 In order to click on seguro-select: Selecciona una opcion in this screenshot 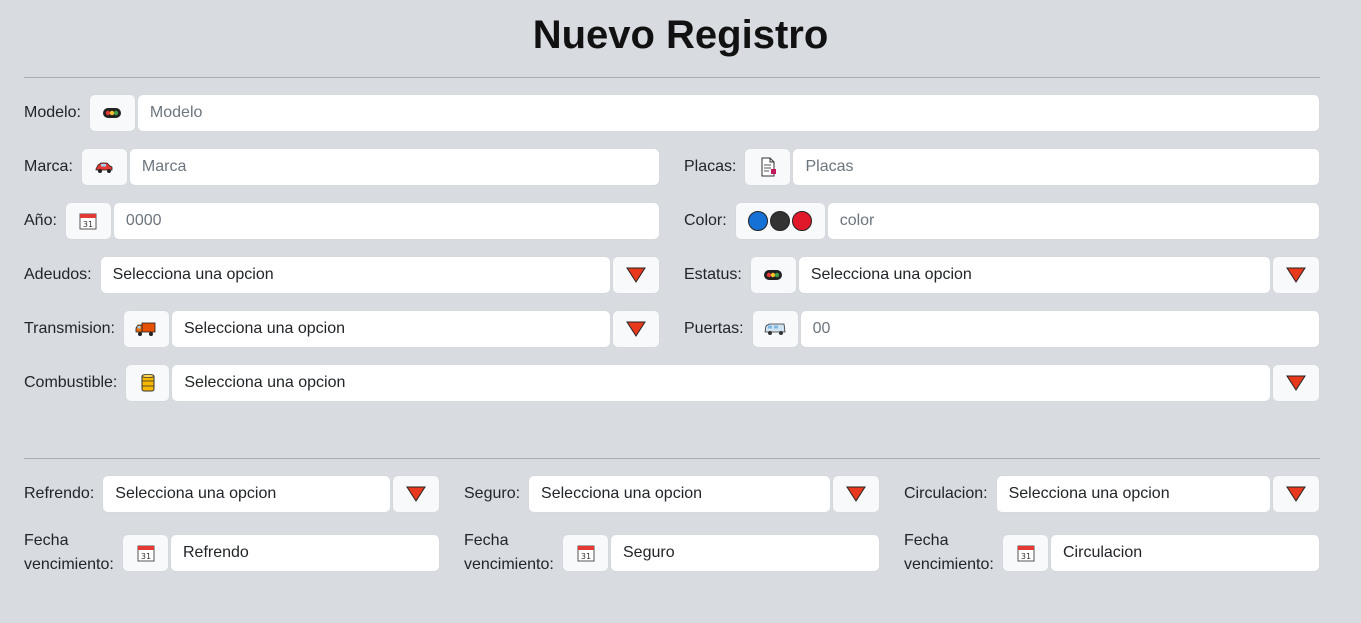, I will do `click(679, 494)`.